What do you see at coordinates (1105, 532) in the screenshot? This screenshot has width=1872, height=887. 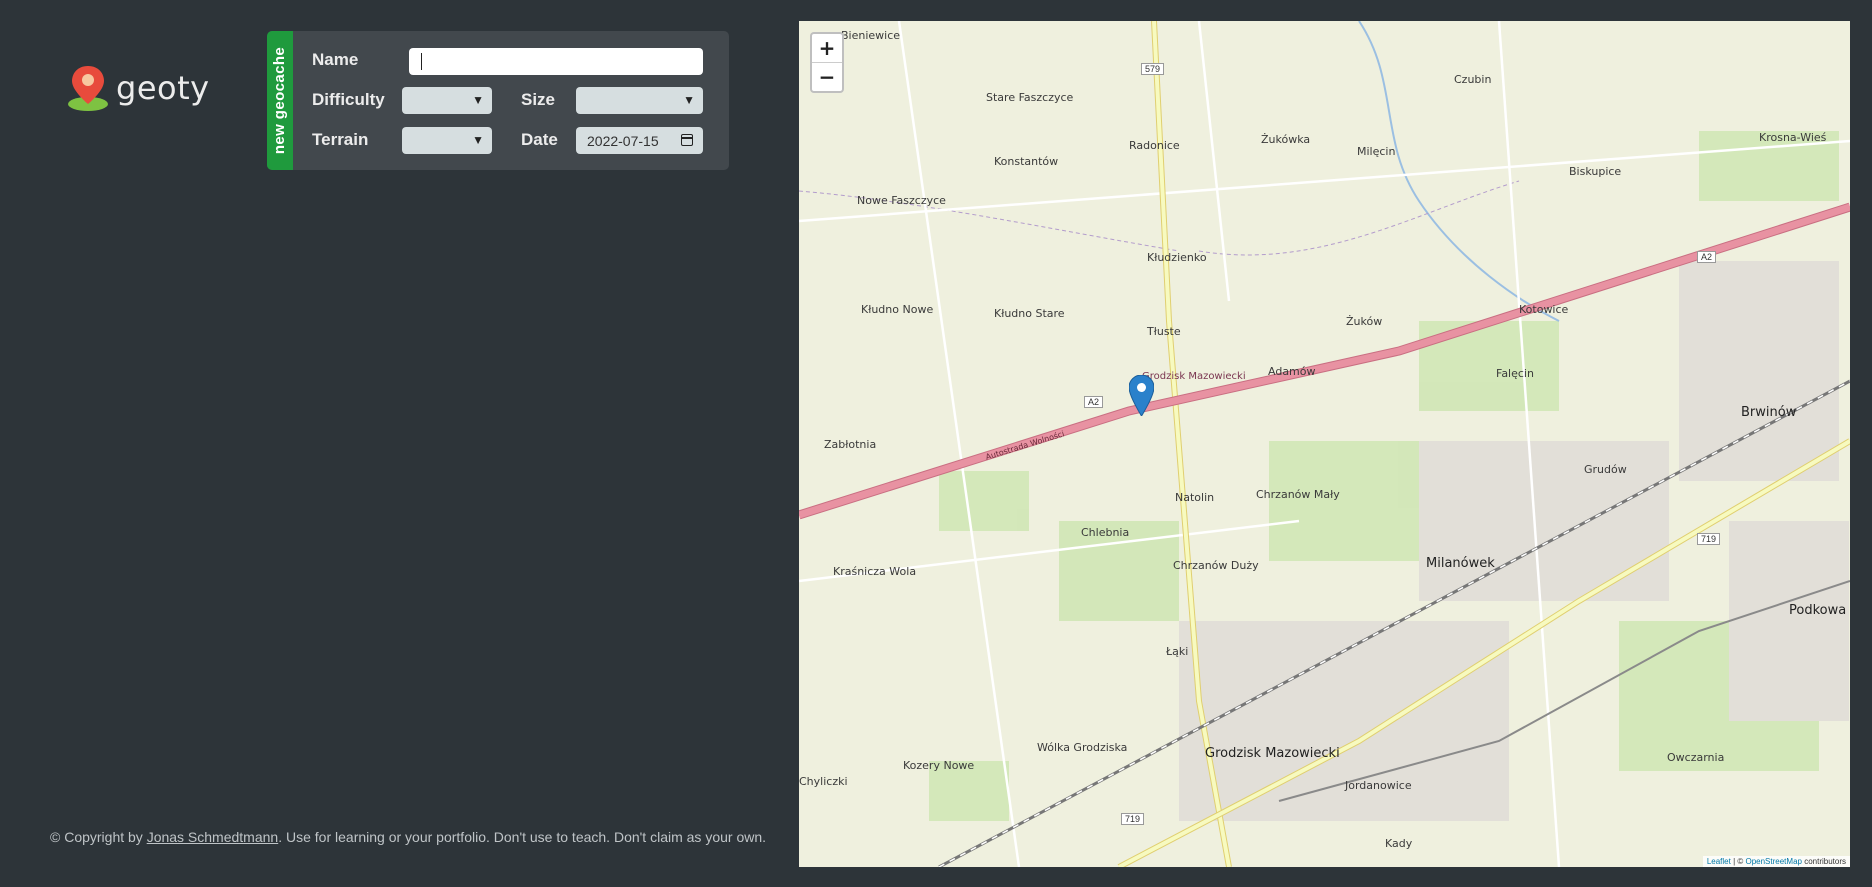 I see `map-label: Chlebnia` at bounding box center [1105, 532].